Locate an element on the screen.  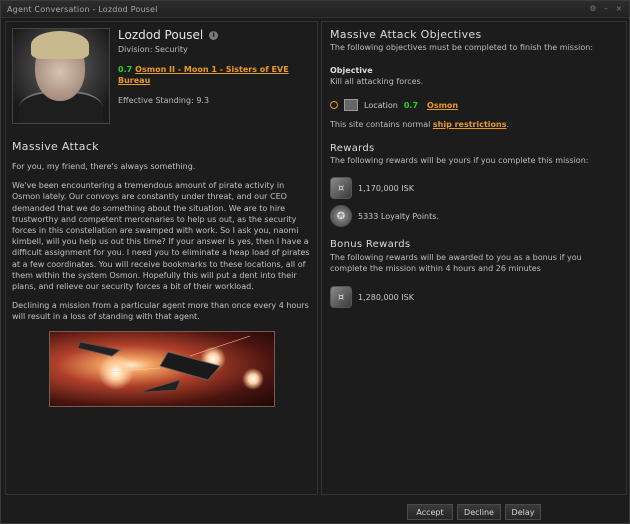
minimize-icon: – is located at coordinates (606, 9).